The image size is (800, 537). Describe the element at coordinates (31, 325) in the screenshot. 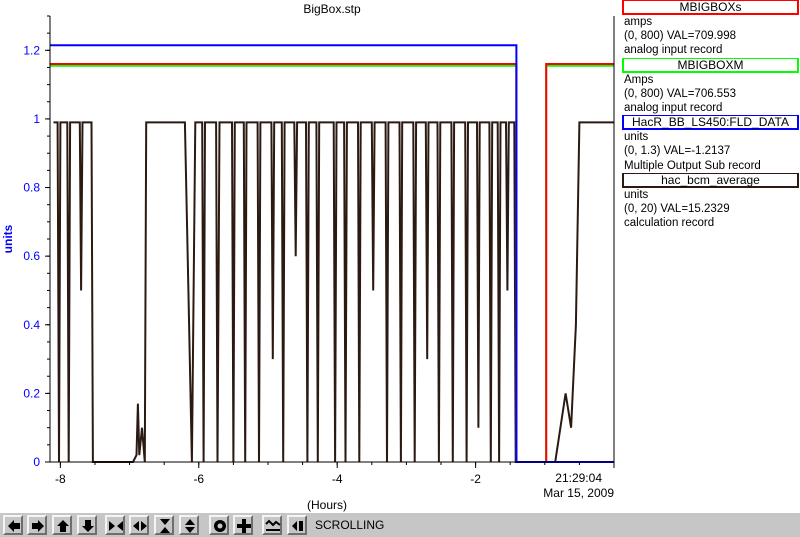

I see `y-tick-label: 0.4` at that location.